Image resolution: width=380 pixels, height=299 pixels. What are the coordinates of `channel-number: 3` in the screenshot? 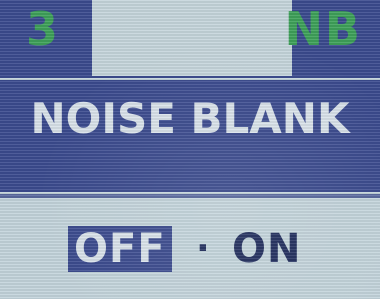 It's located at (43, 29).